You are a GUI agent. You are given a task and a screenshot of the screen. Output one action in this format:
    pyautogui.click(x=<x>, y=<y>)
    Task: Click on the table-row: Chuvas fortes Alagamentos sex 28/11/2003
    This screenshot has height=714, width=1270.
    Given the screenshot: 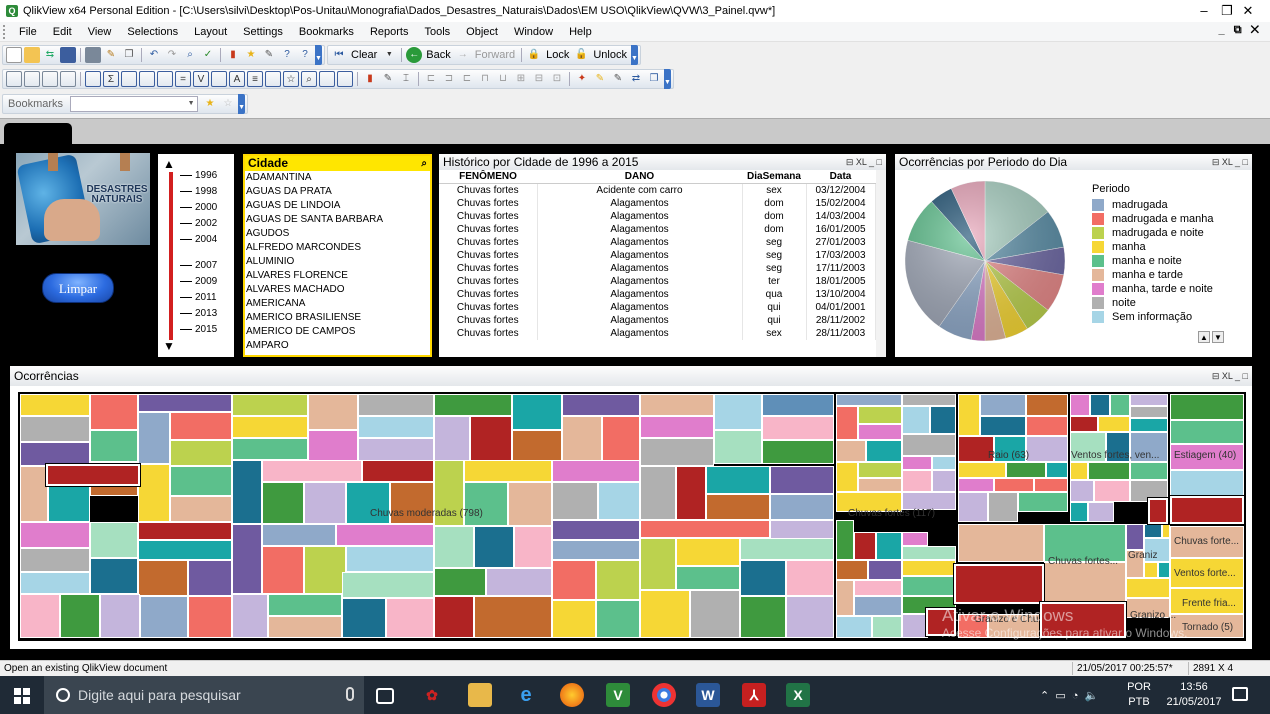 What is the action you would take?
    pyautogui.click(x=657, y=333)
    